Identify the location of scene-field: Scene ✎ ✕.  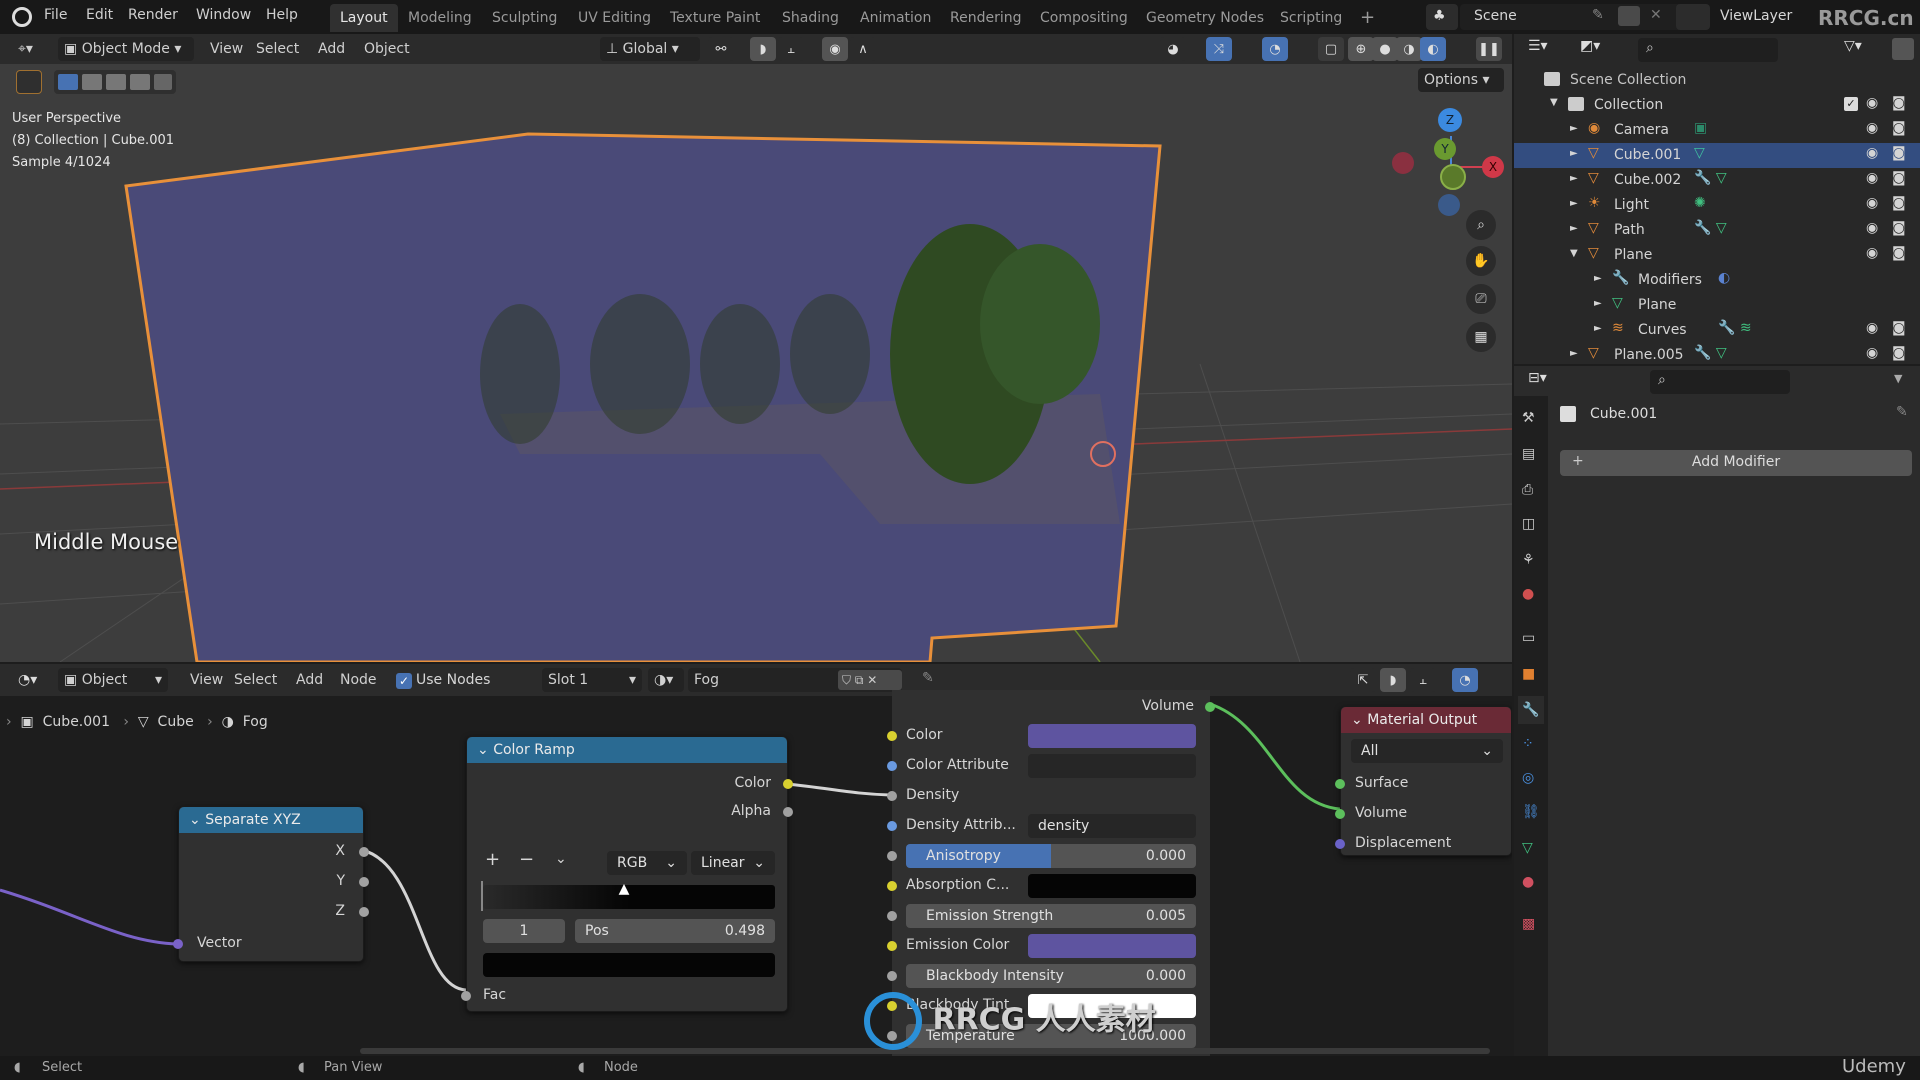
(1575, 17).